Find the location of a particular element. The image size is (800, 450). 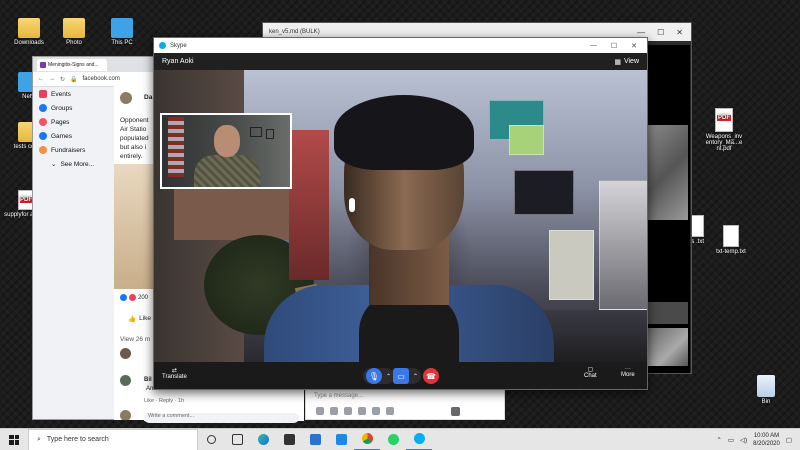

emoji-icon is located at coordinates (362, 411).